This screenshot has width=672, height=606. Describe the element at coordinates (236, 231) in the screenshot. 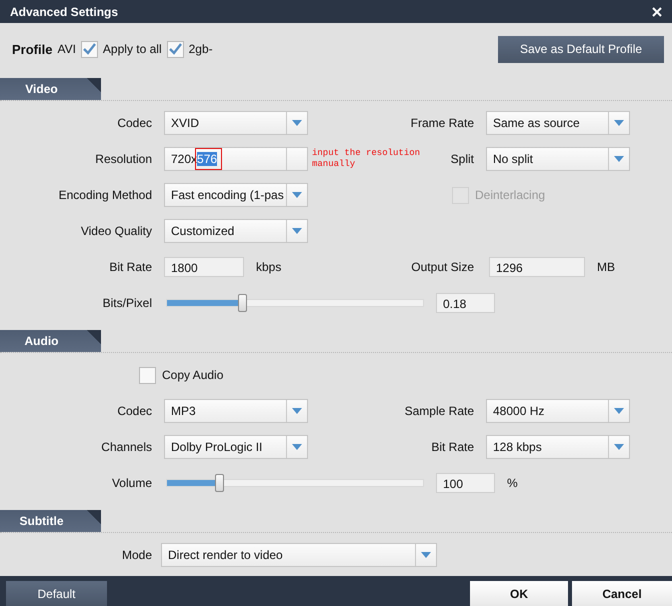

I see `dropdown: Customized` at that location.